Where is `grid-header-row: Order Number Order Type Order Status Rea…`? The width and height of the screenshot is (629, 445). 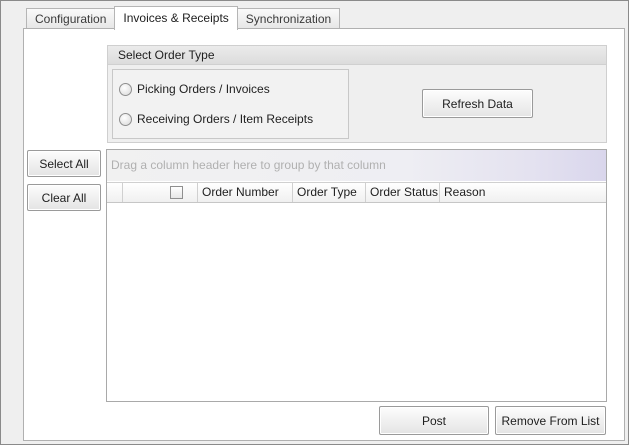 grid-header-row: Order Number Order Type Order Status Rea… is located at coordinates (356, 192).